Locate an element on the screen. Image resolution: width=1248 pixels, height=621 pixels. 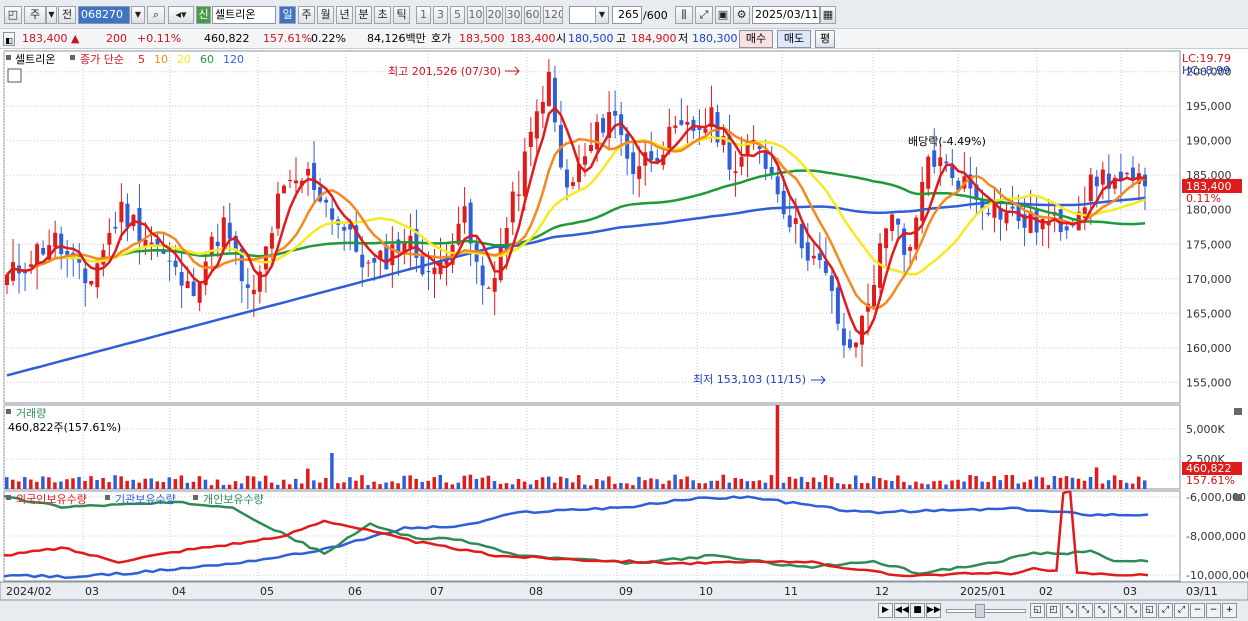
zoom-in-icon: + is located at coordinates (1229, 610).